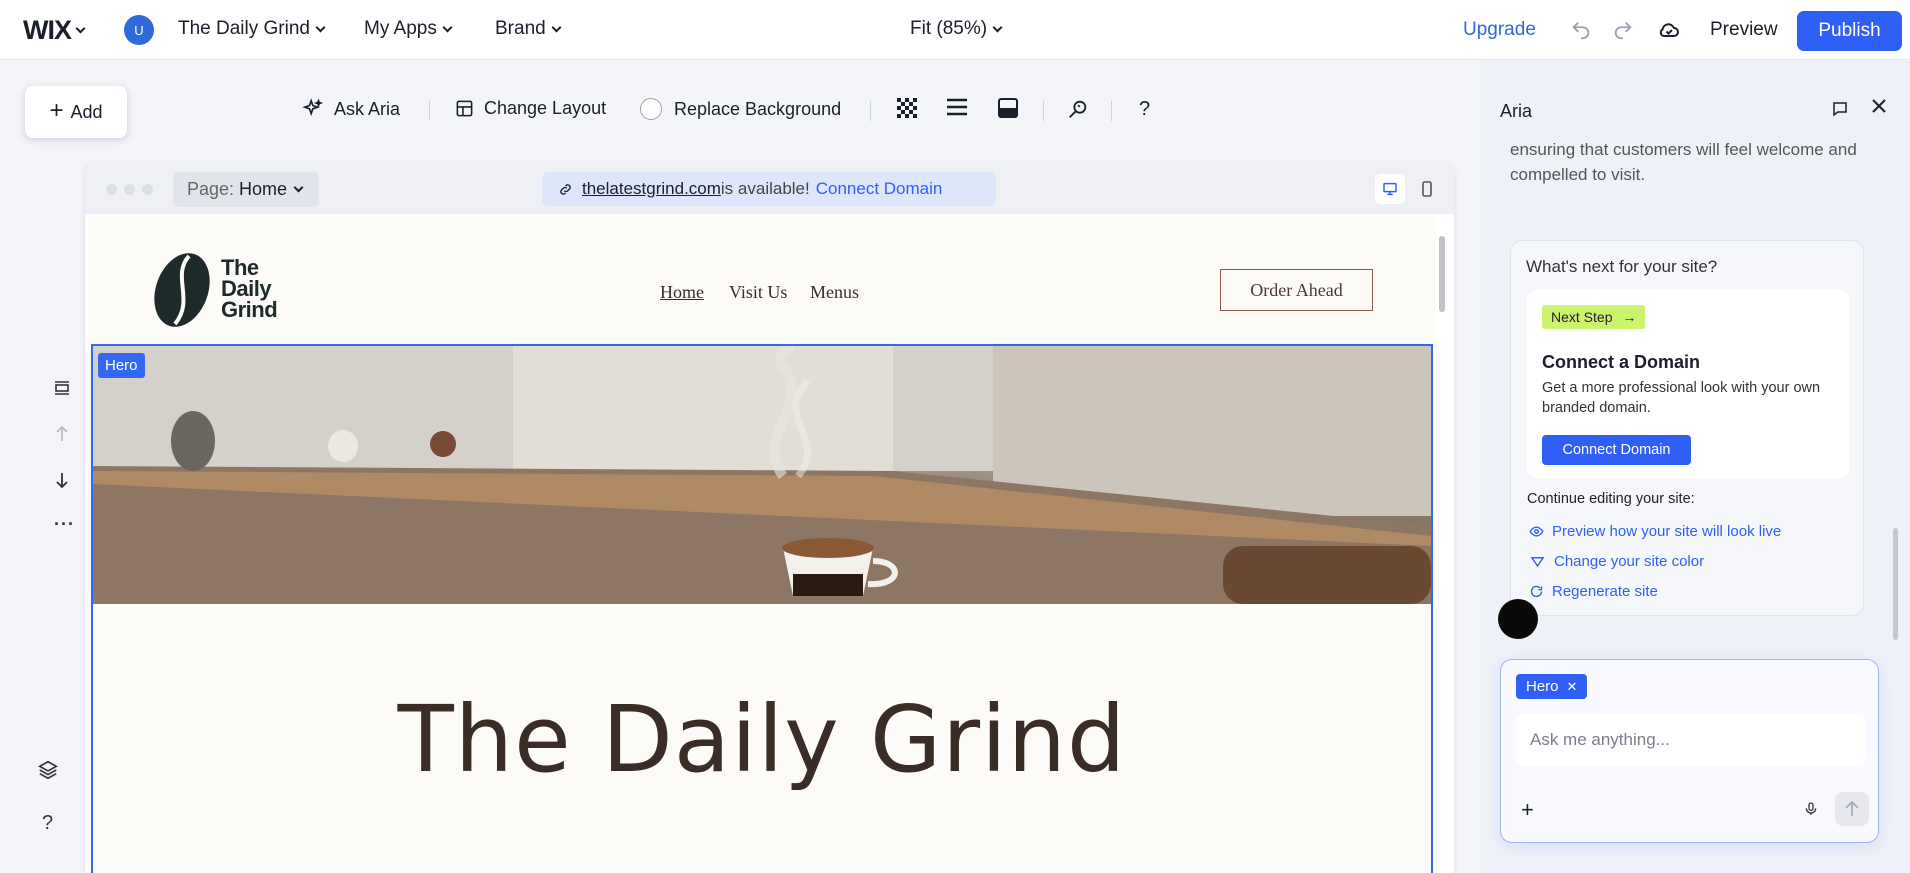  What do you see at coordinates (240, 267) in the screenshot?
I see `logo-line: The` at bounding box center [240, 267].